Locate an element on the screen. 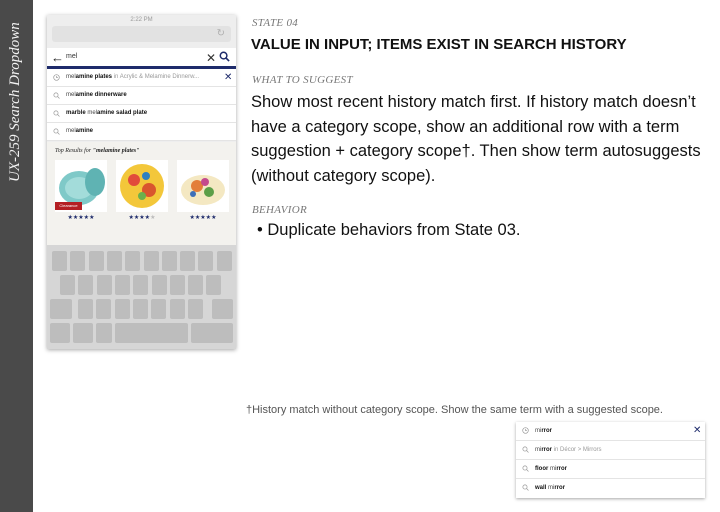 The height and width of the screenshot is (512, 720). suggest-label: WHAT TO SUGGEST is located at coordinates (302, 80).